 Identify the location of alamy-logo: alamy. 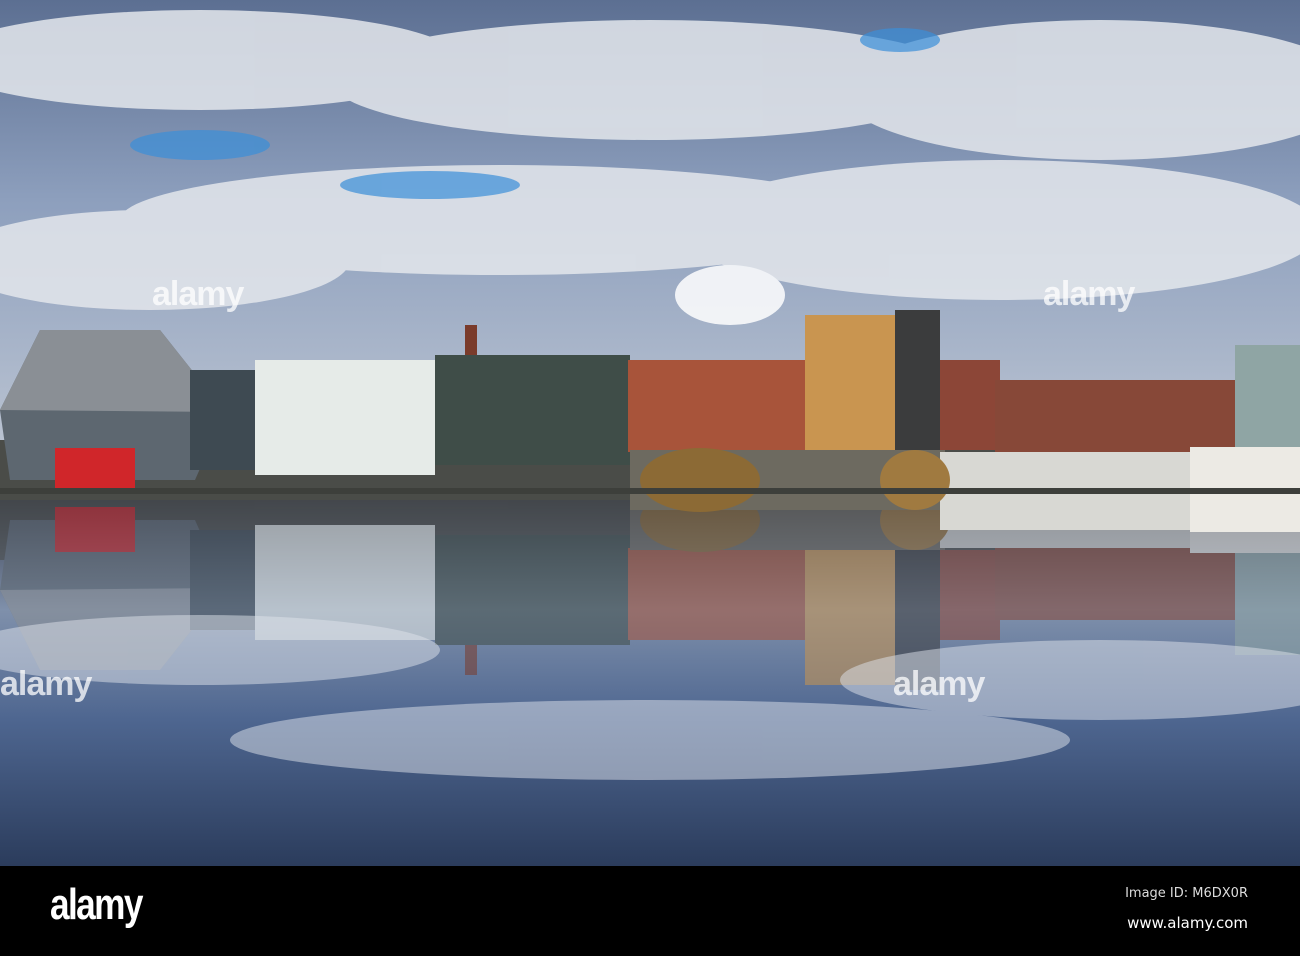
(96, 904).